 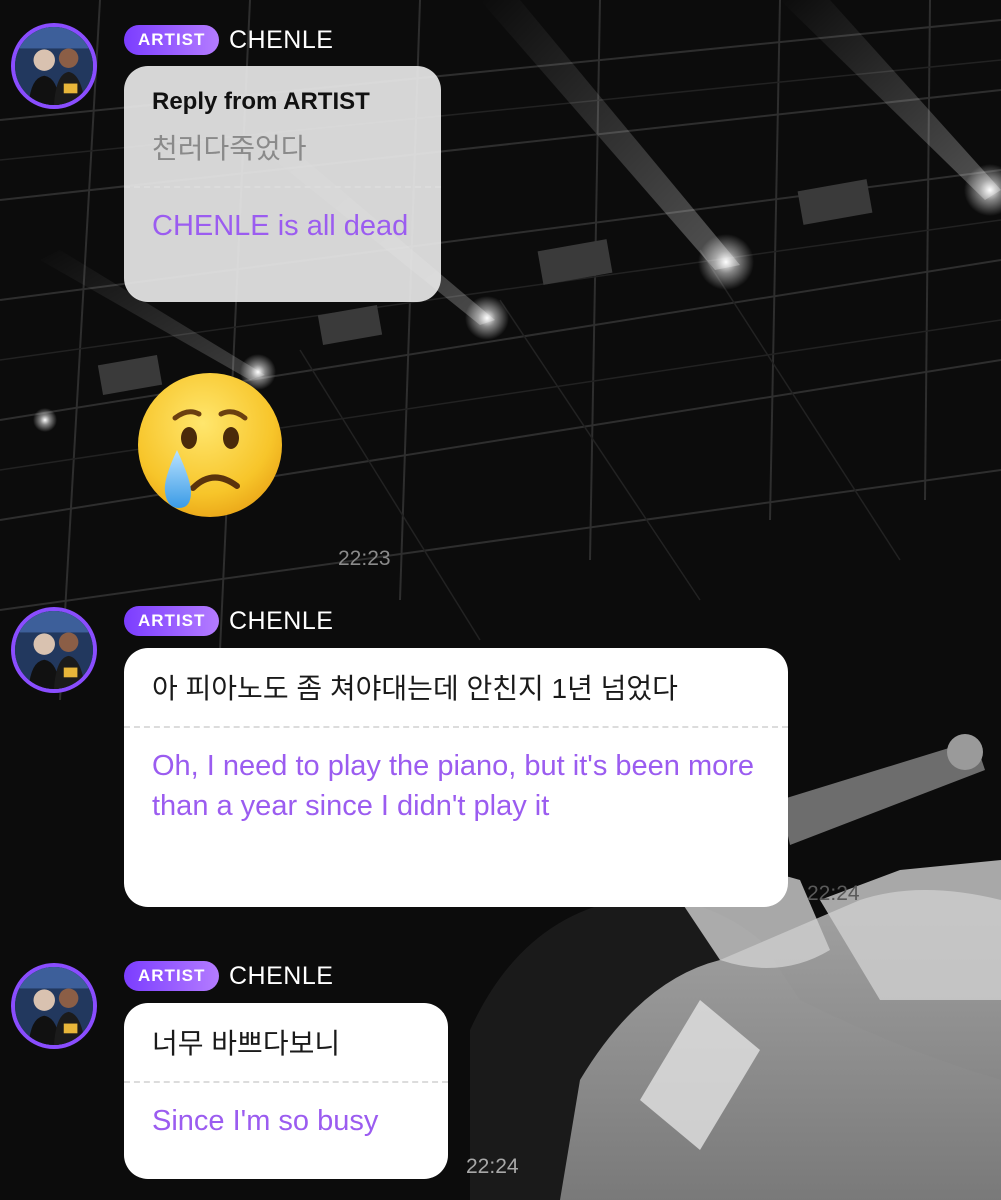 I want to click on crying-face-icon, so click(x=210, y=447).